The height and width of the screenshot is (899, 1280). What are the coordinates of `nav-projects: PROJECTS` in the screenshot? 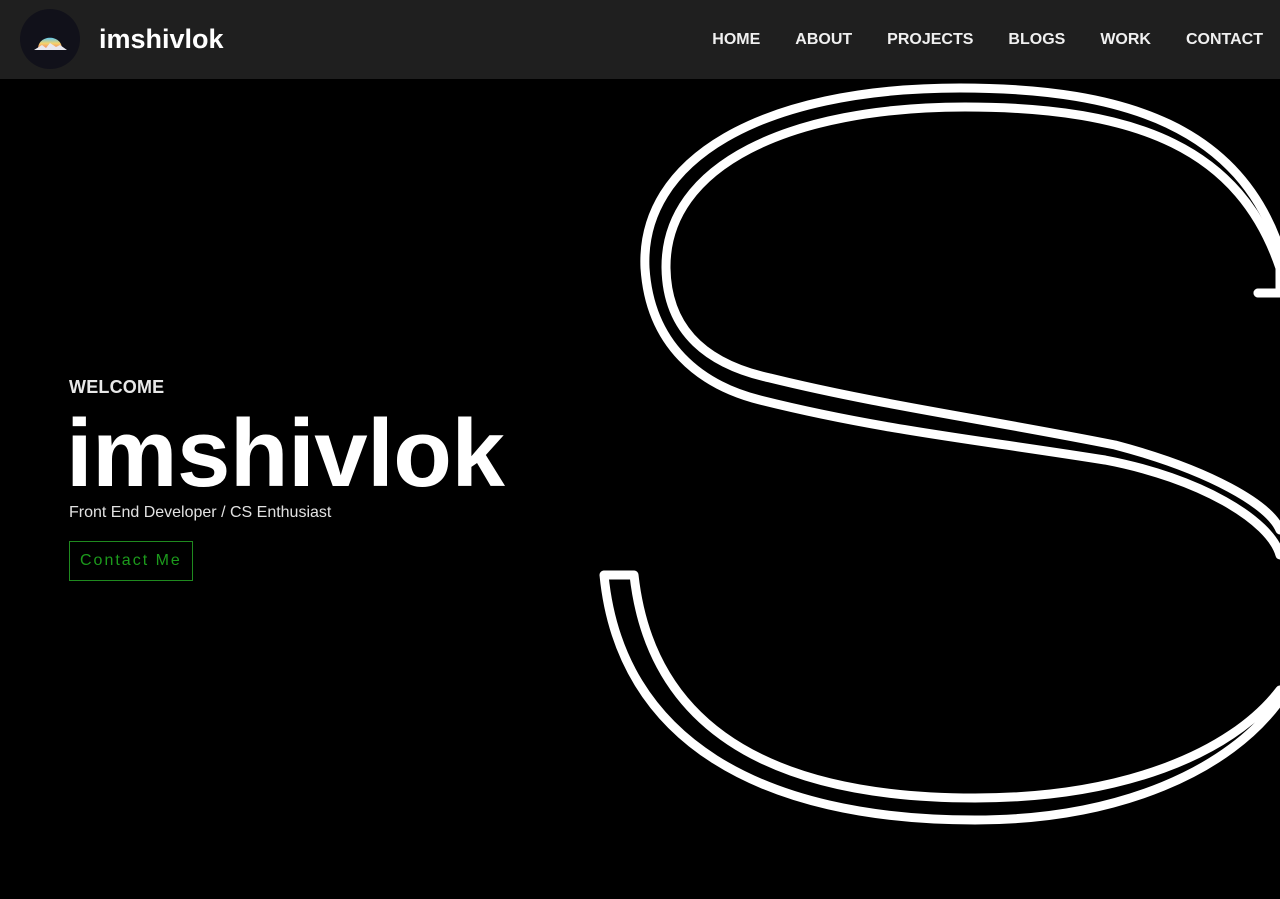 It's located at (930, 39).